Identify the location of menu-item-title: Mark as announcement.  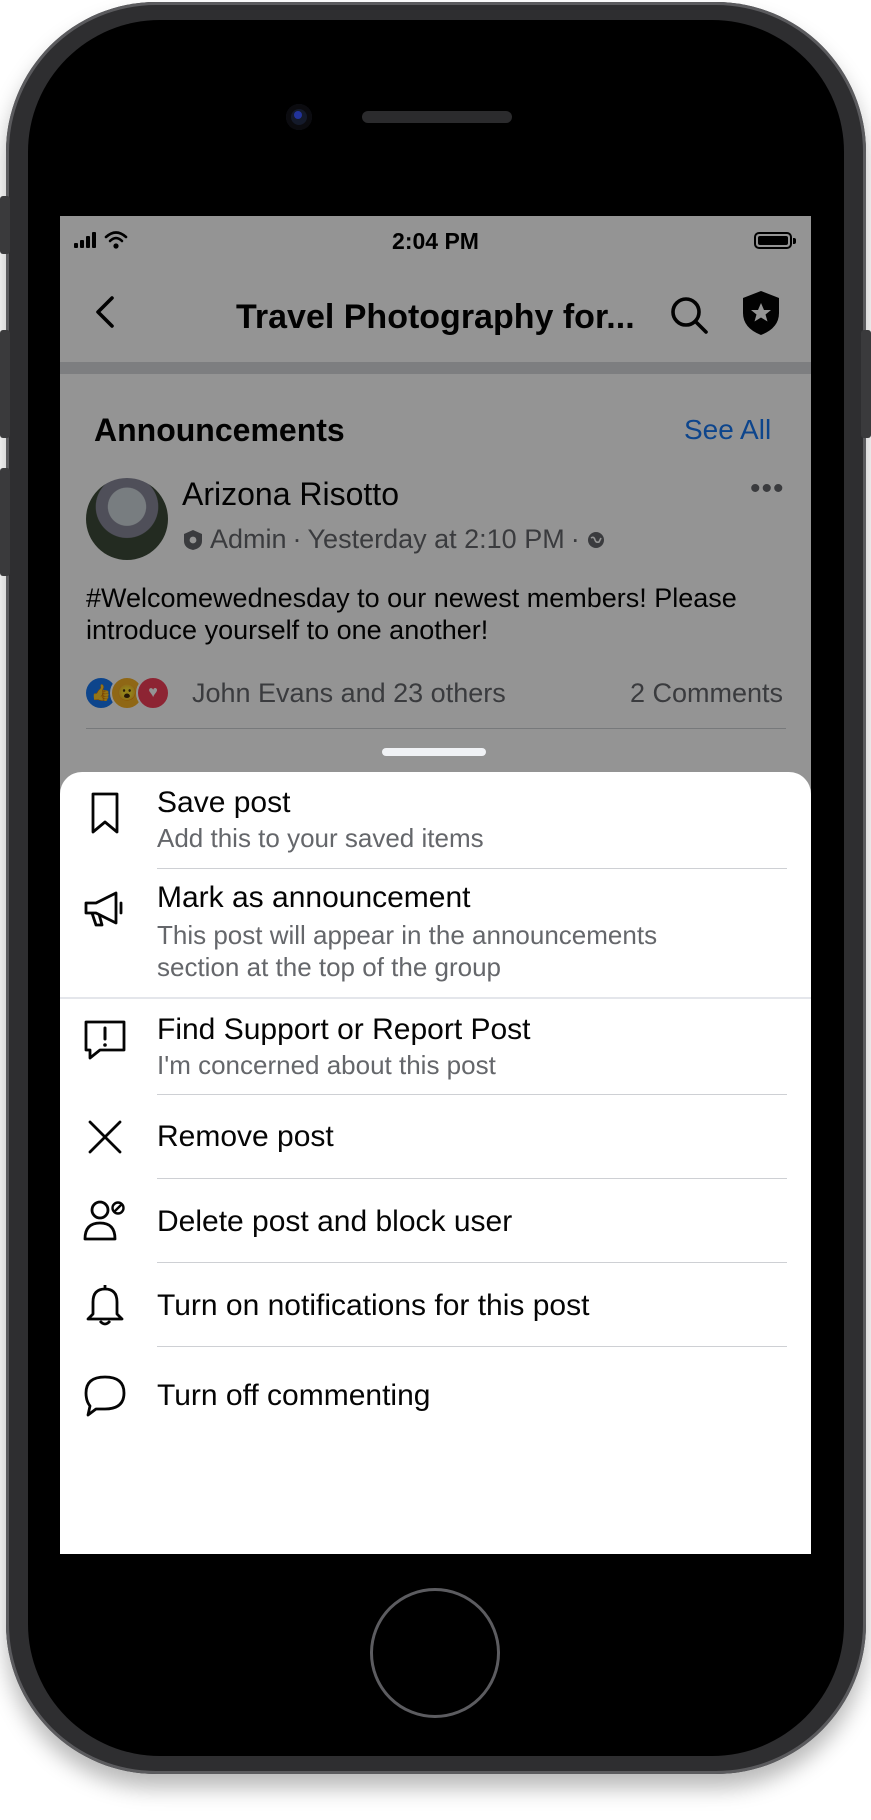
(314, 897).